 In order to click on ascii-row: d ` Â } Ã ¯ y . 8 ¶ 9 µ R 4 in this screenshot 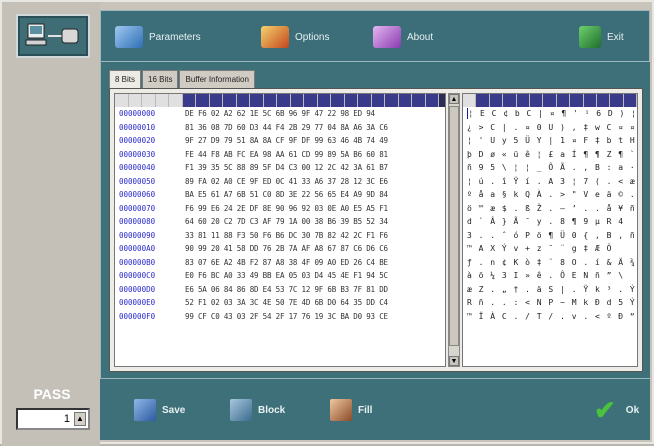, I will do `click(550, 222)`.